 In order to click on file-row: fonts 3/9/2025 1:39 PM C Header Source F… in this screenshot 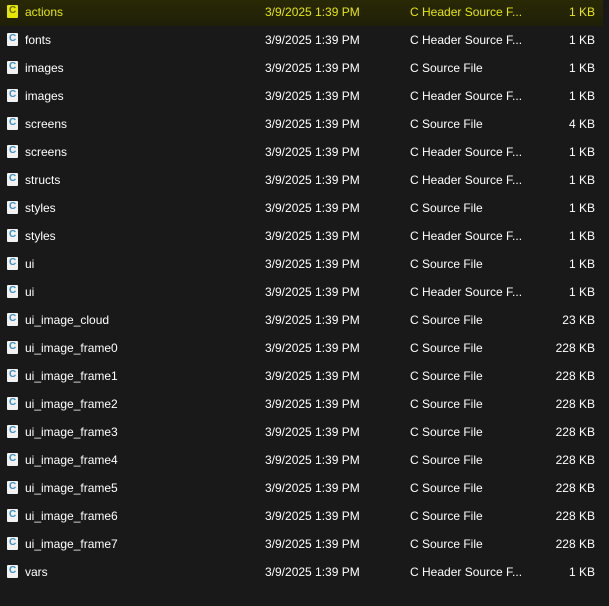, I will do `click(301, 40)`.